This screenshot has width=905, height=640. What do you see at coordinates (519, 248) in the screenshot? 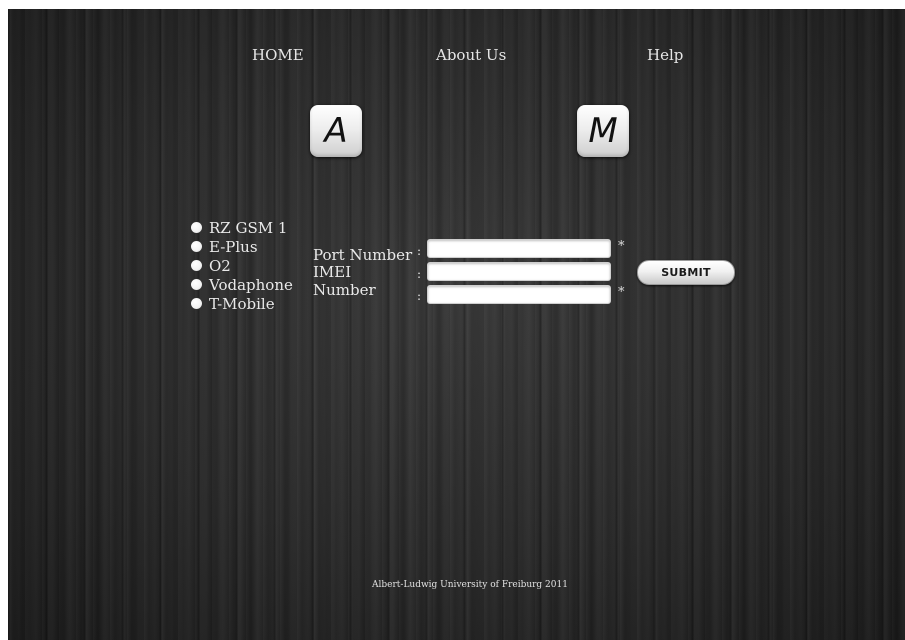
I see `port-number-input` at bounding box center [519, 248].